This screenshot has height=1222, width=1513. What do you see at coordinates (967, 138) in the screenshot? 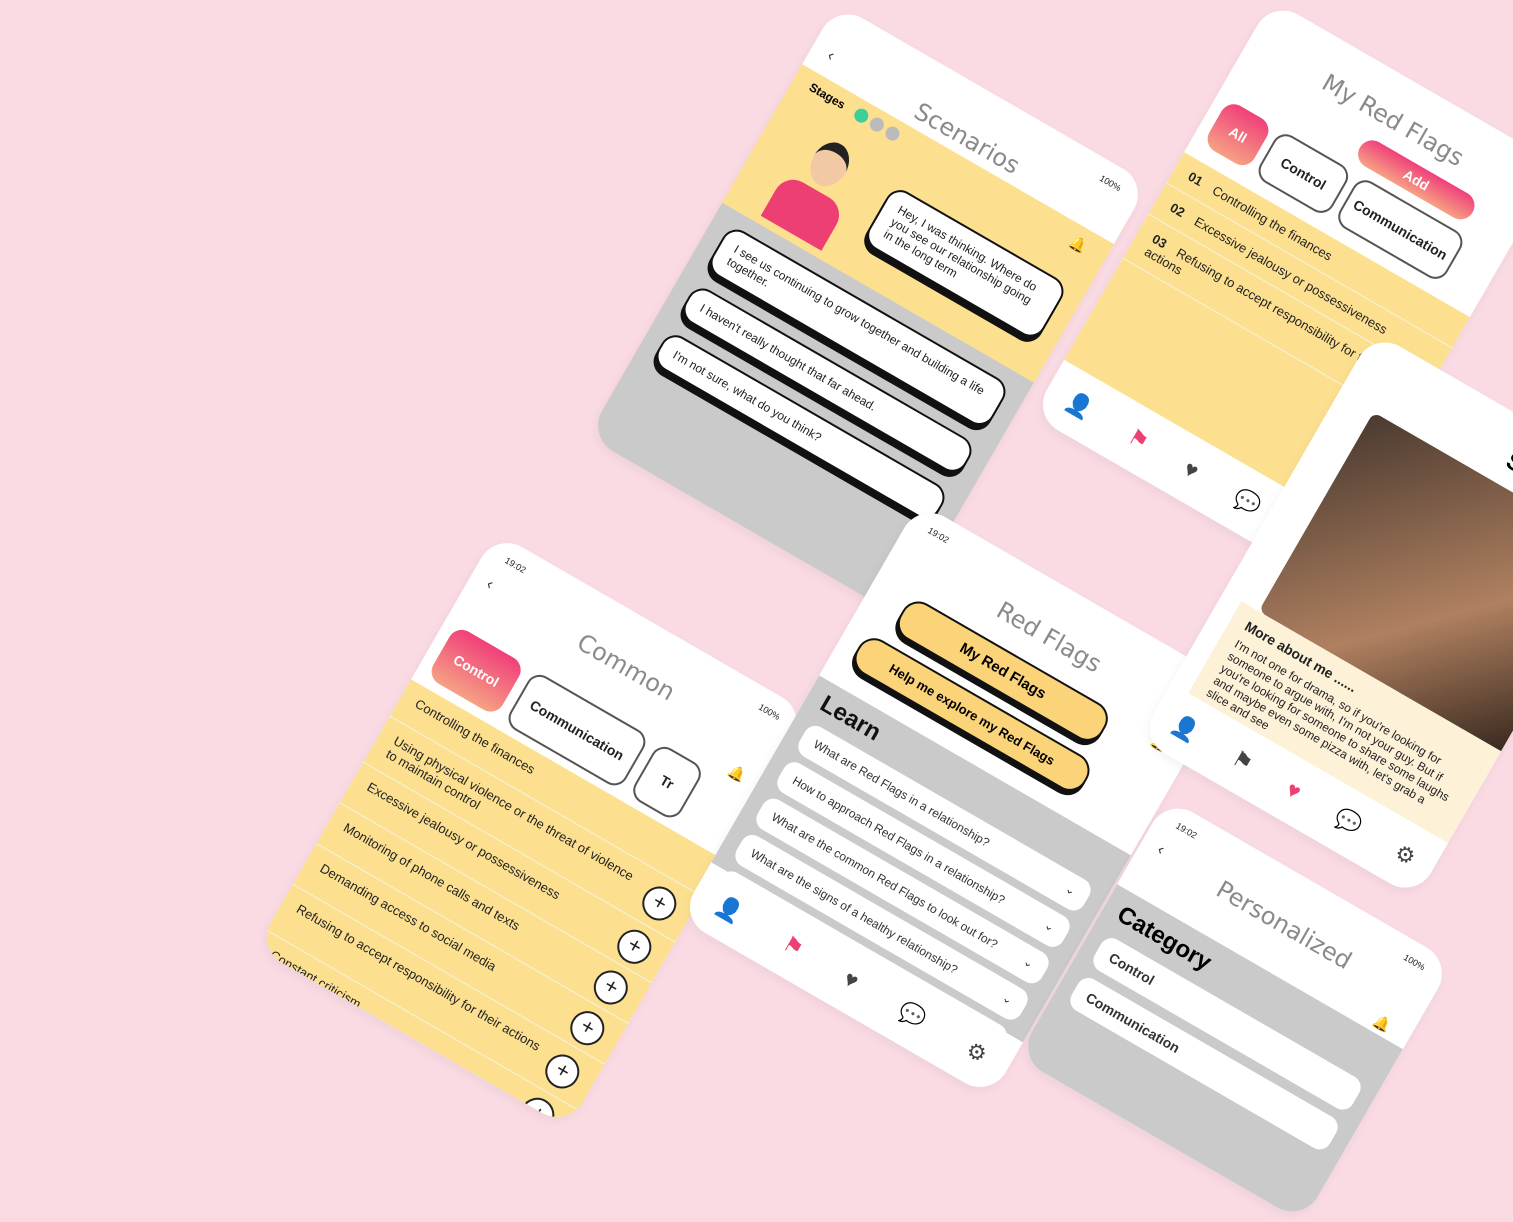
I see `page-title: Scenarios` at bounding box center [967, 138].